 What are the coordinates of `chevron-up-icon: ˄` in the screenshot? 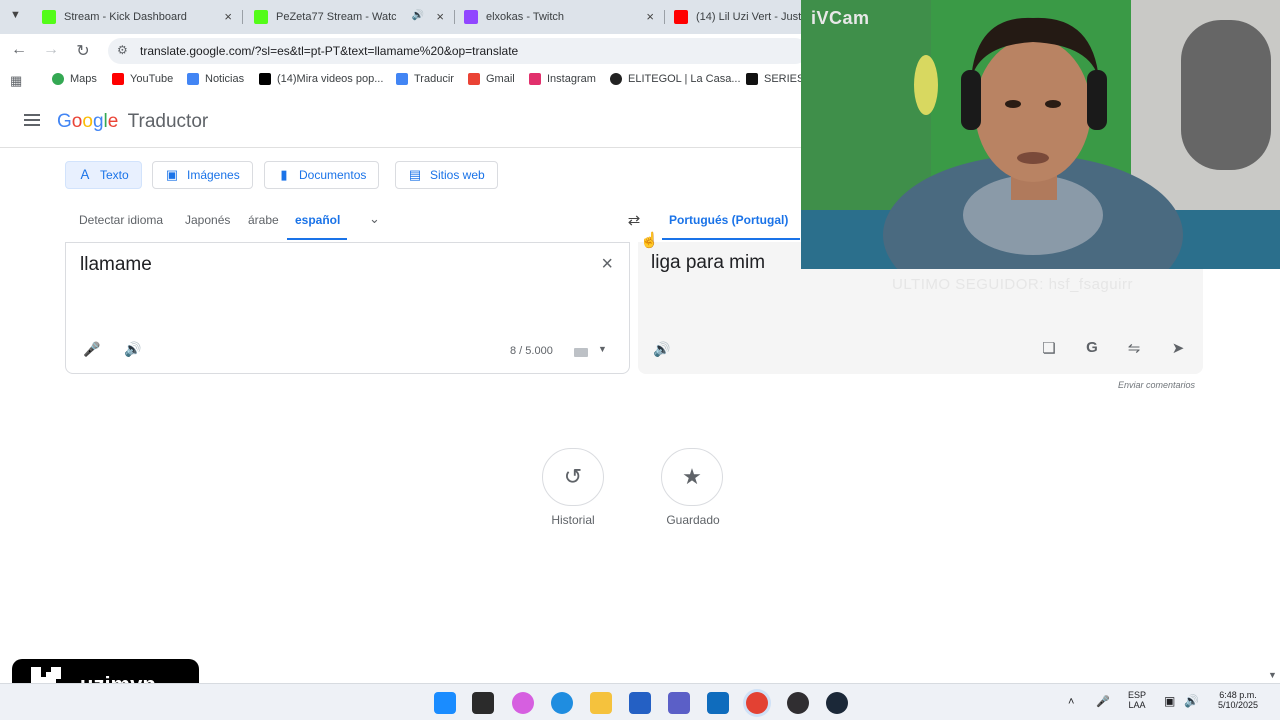 It's located at (1071, 702).